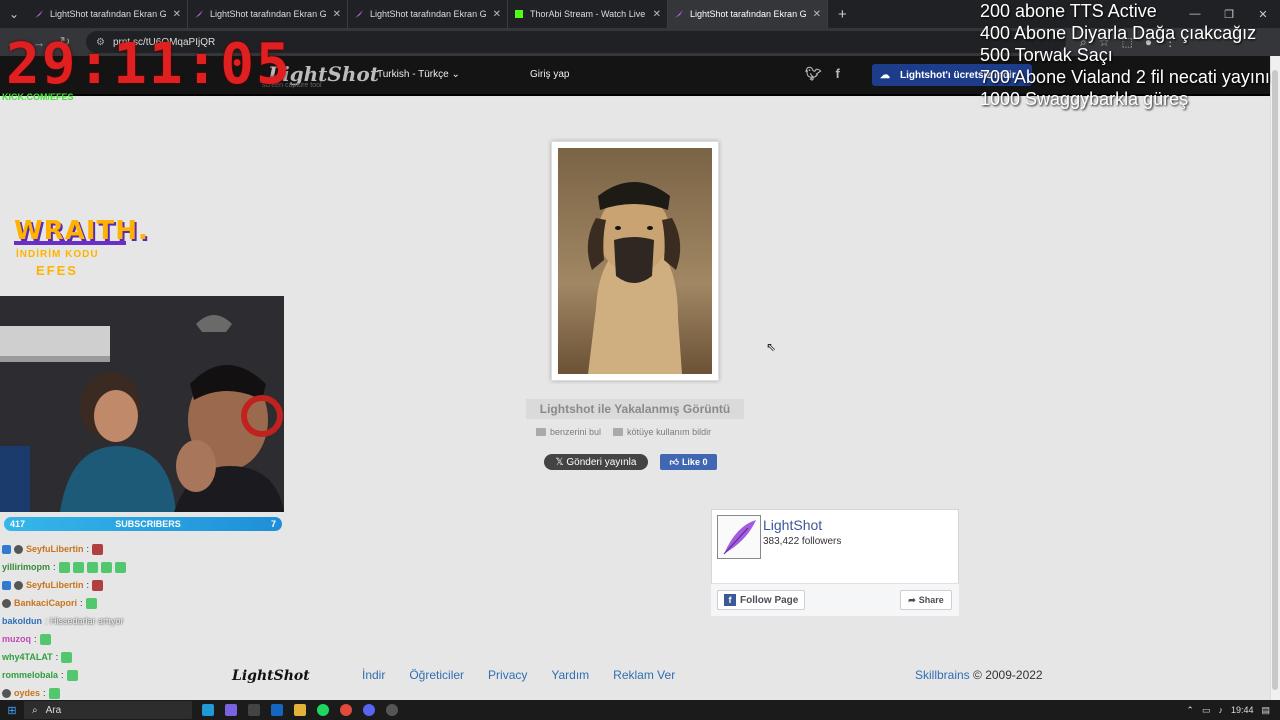 The image size is (1280, 720). Describe the element at coordinates (662, 432) in the screenshot. I see `report-abuse-link: kötüye kullanım bildir` at that location.